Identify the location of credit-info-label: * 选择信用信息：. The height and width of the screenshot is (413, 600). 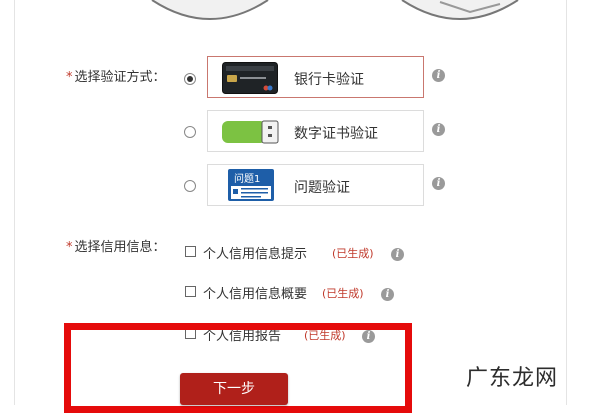
(116, 247).